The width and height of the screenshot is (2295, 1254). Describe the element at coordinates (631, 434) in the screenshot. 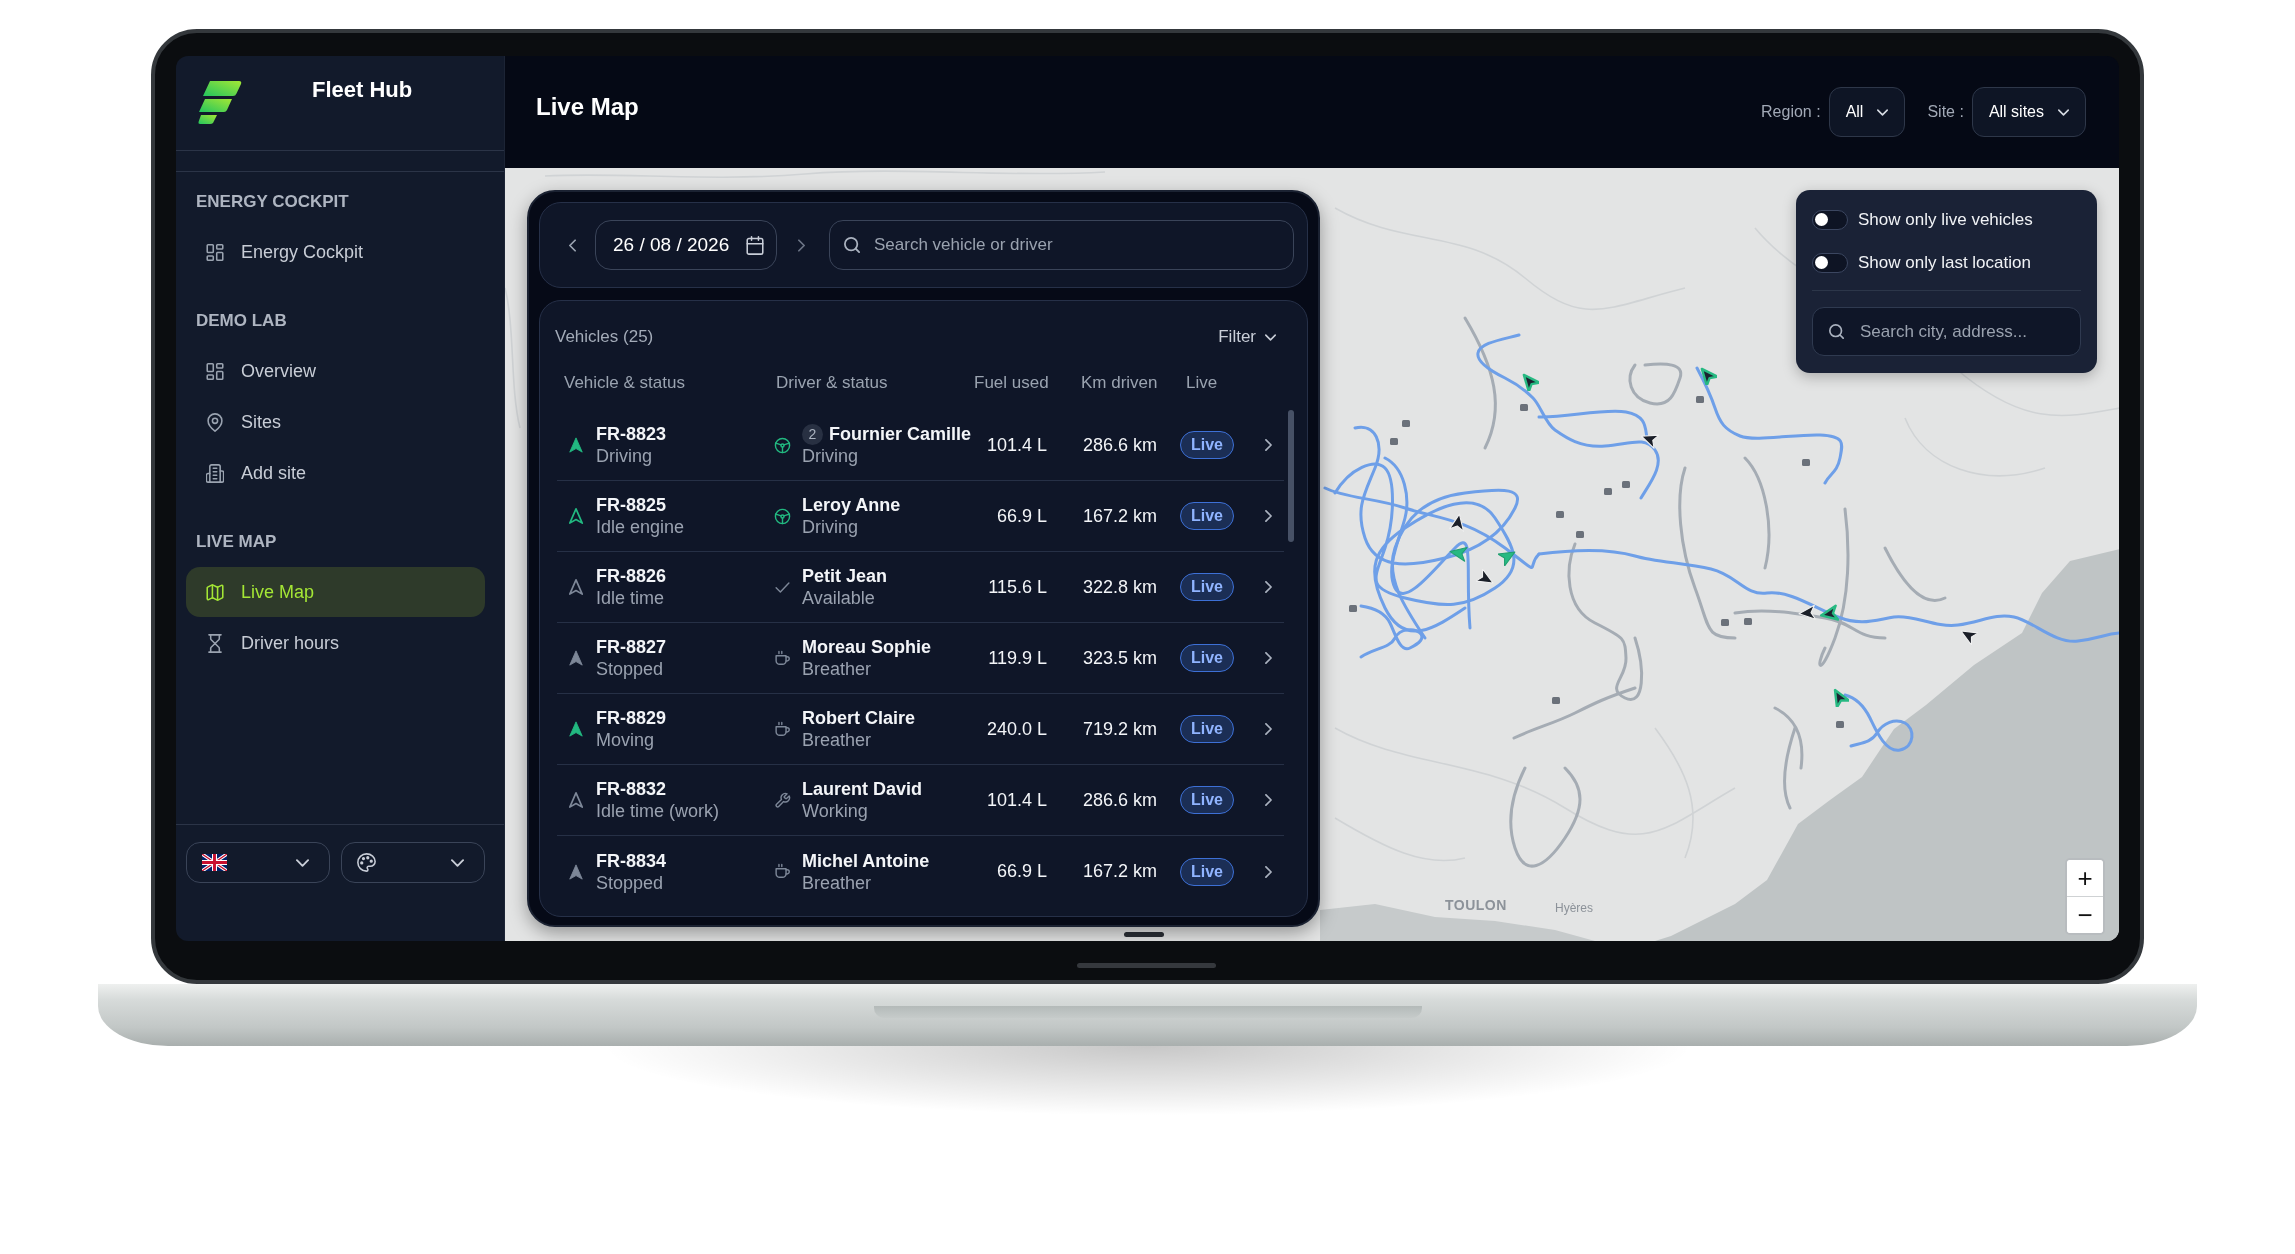

I see `vehicle-id: FR-8823` at that location.